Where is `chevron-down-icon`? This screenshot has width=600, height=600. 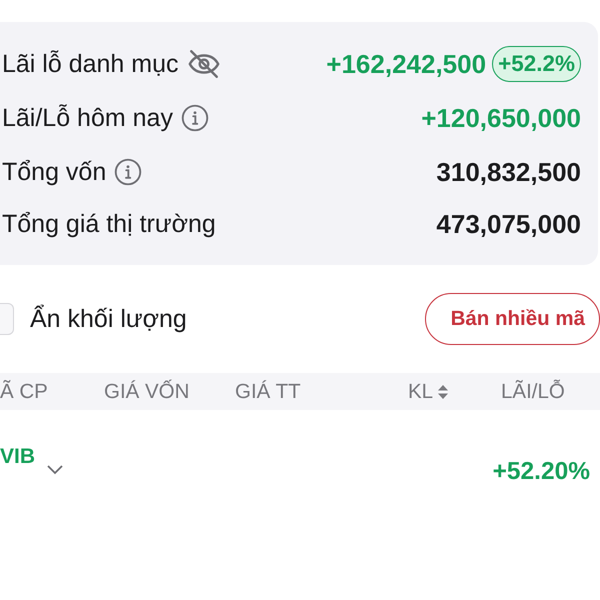
chevron-down-icon is located at coordinates (55, 470).